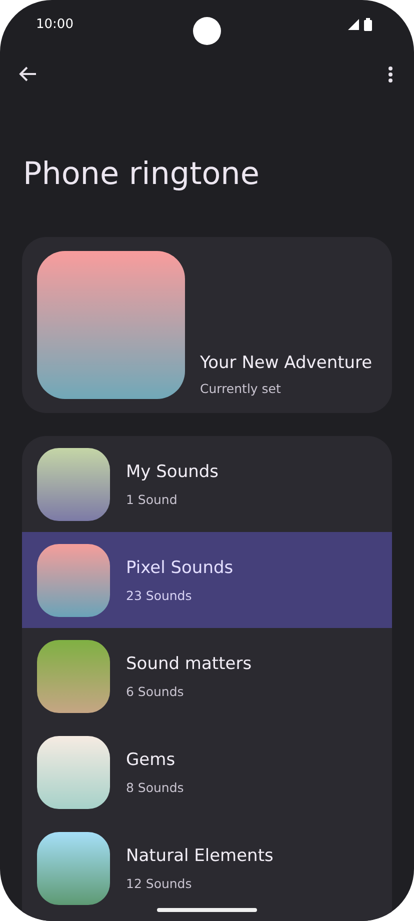 The width and height of the screenshot is (414, 921). What do you see at coordinates (155, 787) in the screenshot?
I see `sound-count: 8 Sounds` at bounding box center [155, 787].